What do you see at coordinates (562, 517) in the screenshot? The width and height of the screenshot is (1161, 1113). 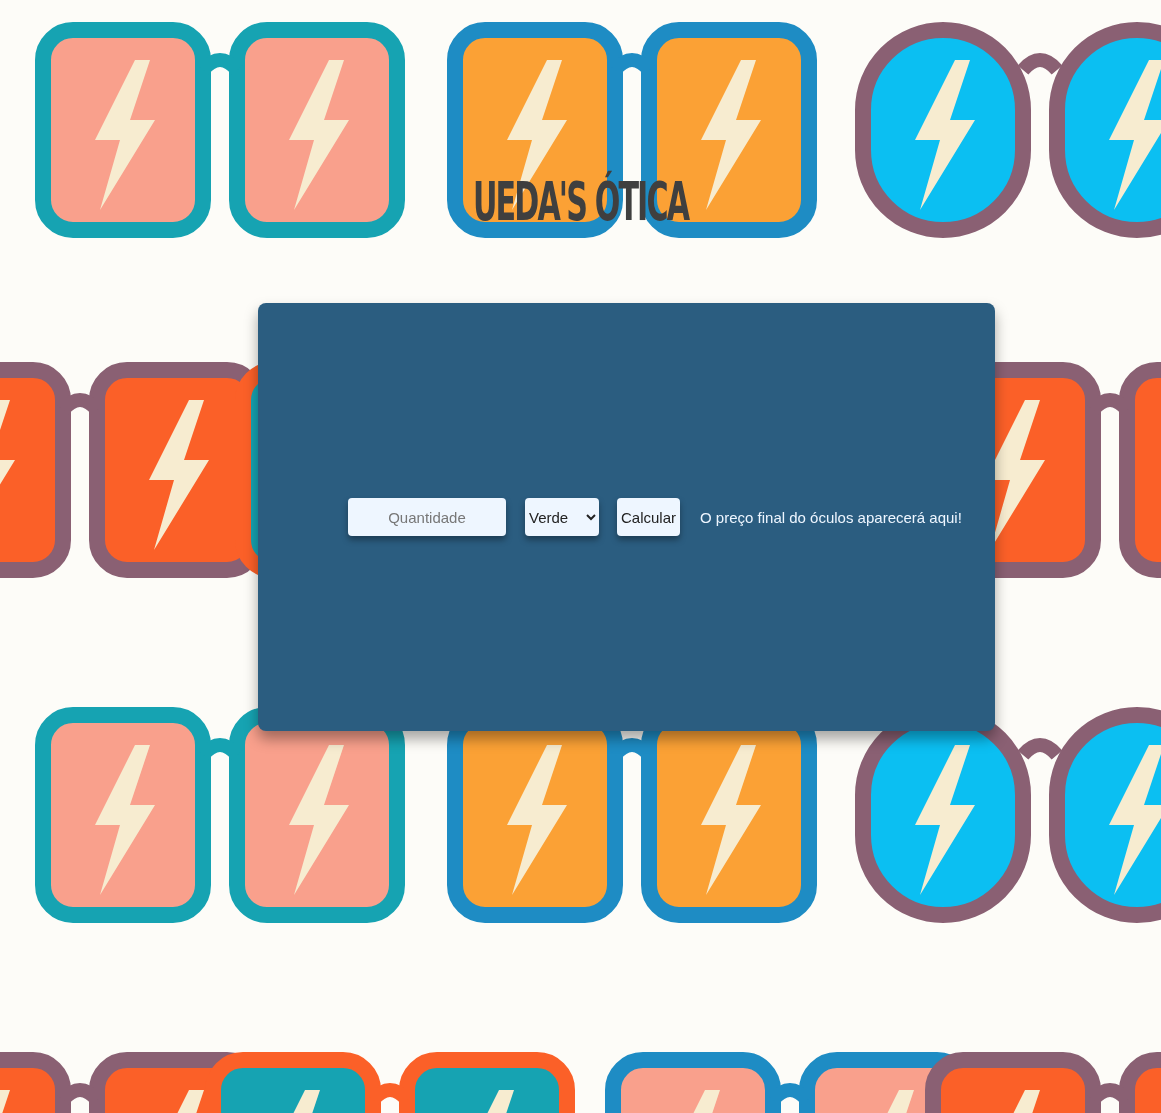 I see `color-select: Verde` at bounding box center [562, 517].